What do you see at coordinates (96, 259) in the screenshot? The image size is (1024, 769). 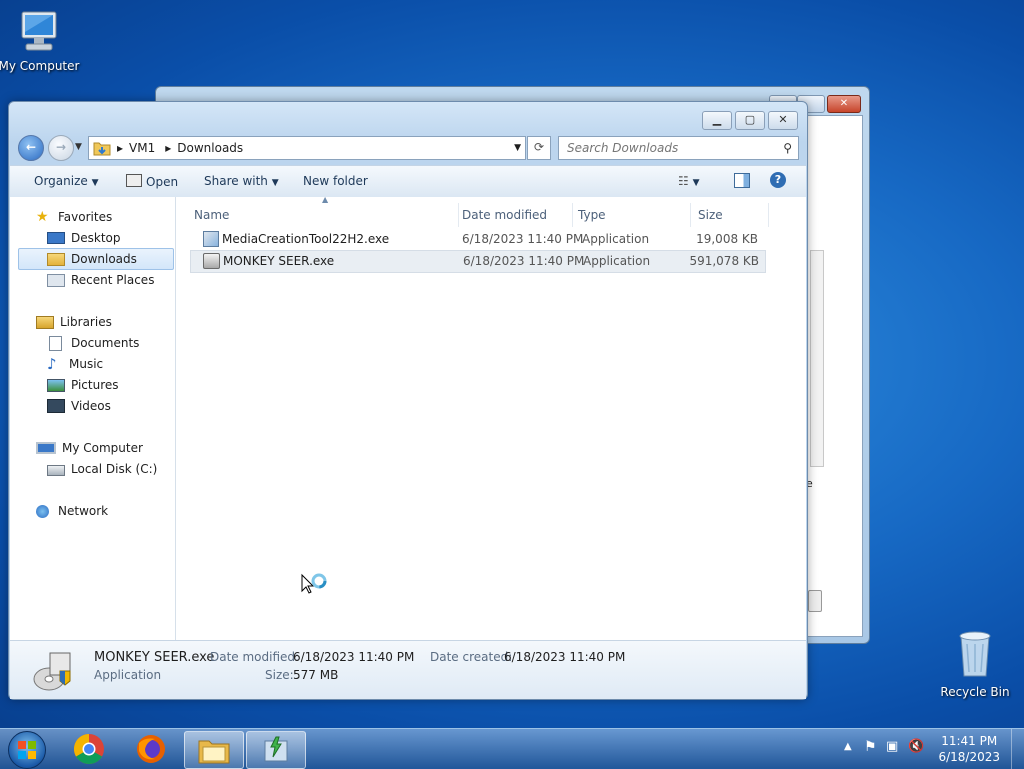 I see `sidebar-item-downloads: Downloads` at bounding box center [96, 259].